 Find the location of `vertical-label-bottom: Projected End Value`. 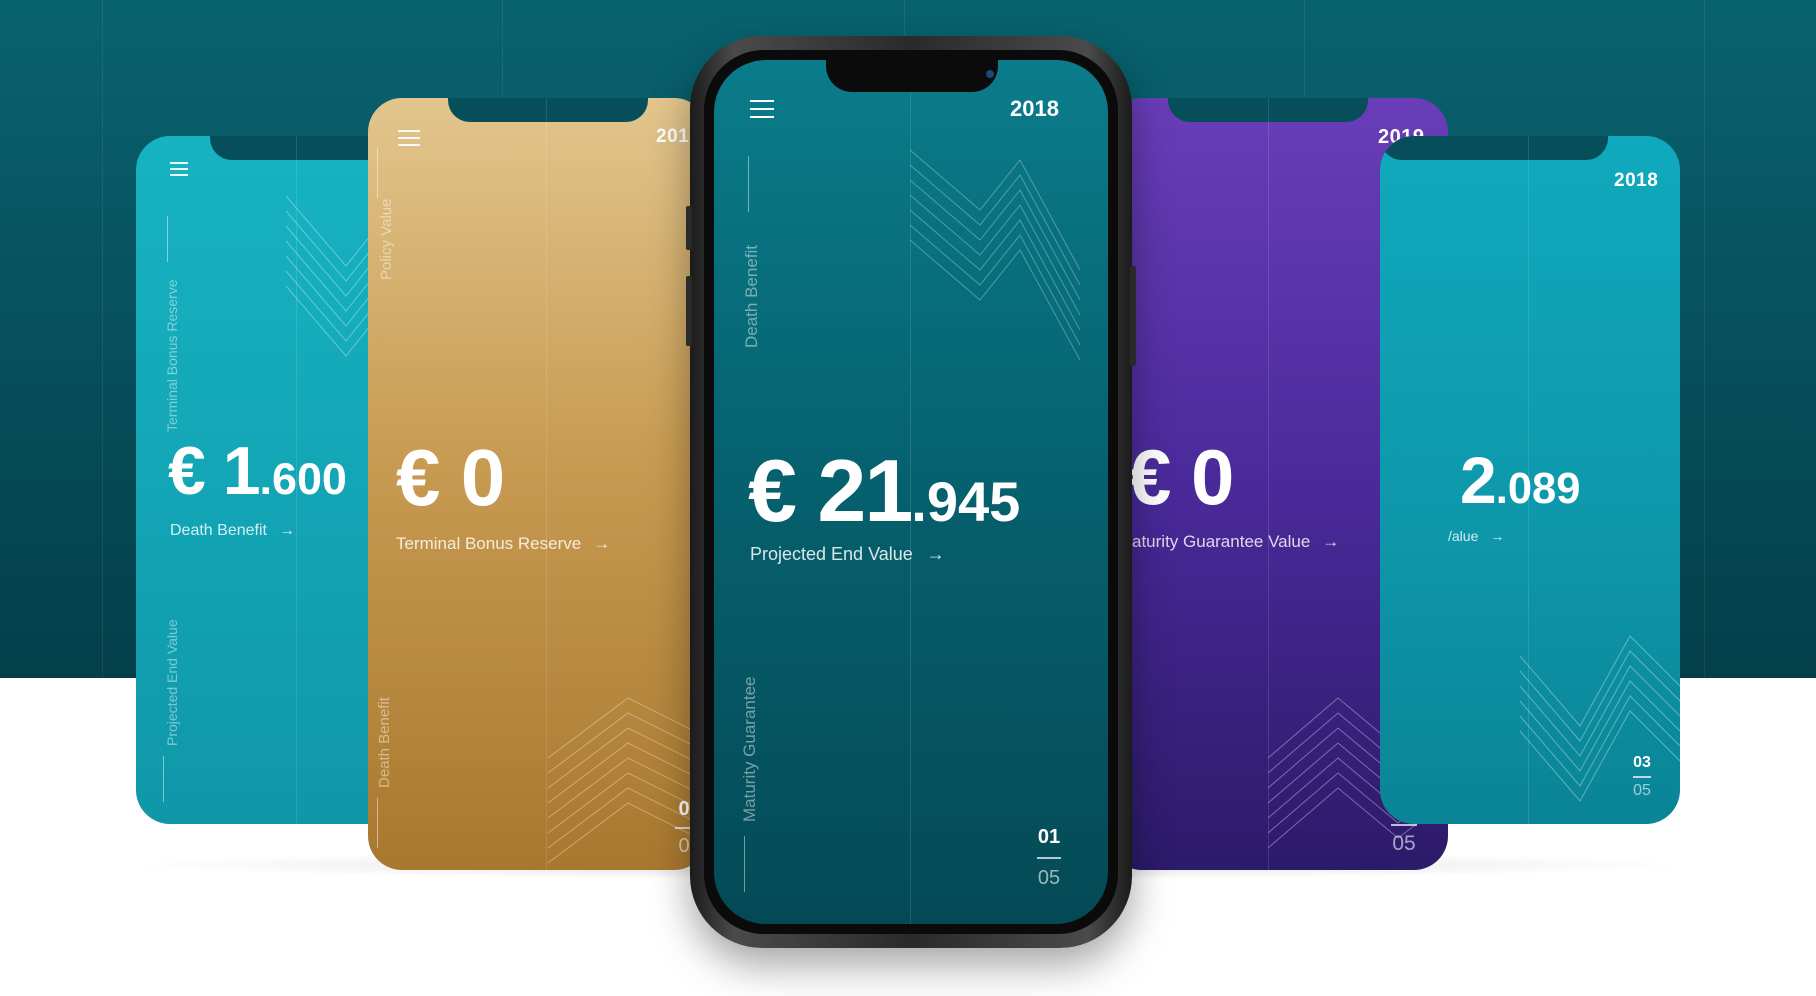

vertical-label-bottom: Projected End Value is located at coordinates (172, 682).